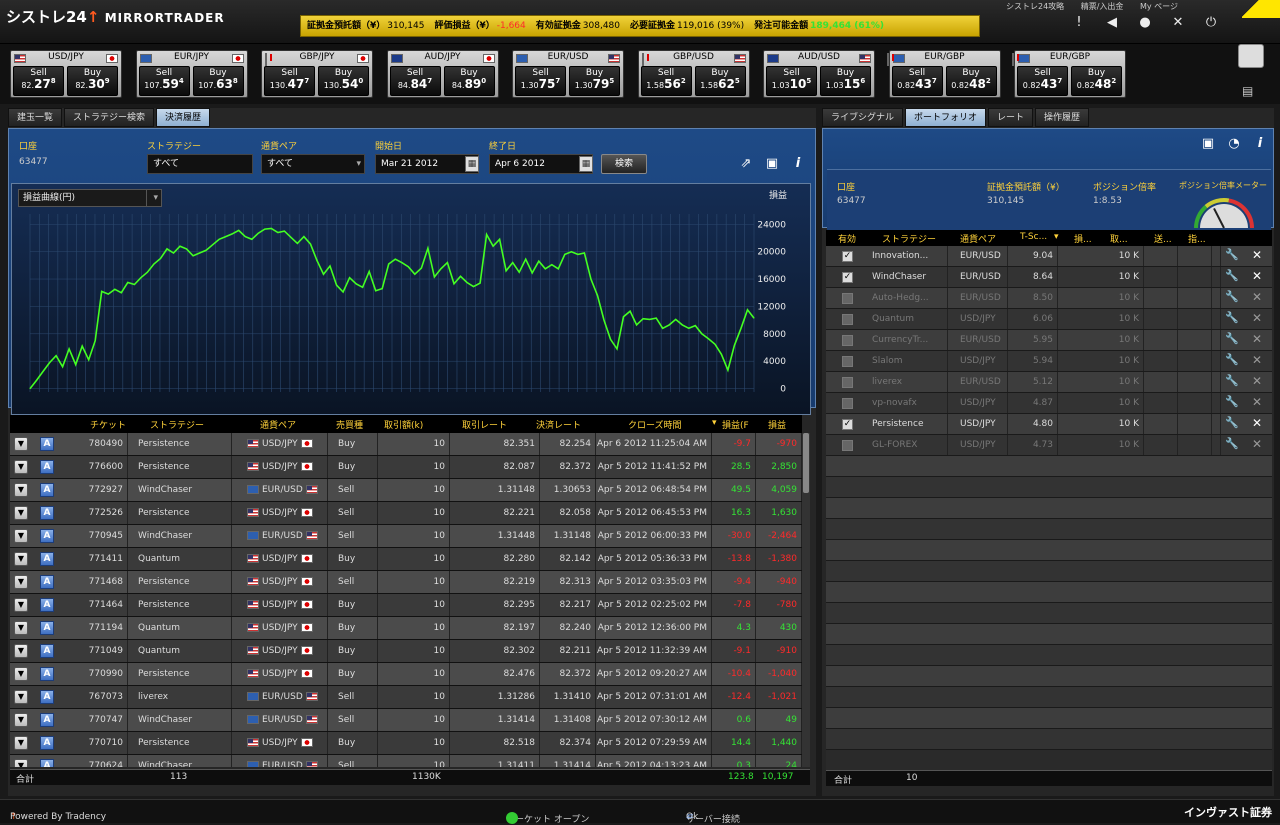 This screenshot has width=1280, height=825. Describe the element at coordinates (484, 424) in the screenshot. I see `column-header: 取引レート` at that location.